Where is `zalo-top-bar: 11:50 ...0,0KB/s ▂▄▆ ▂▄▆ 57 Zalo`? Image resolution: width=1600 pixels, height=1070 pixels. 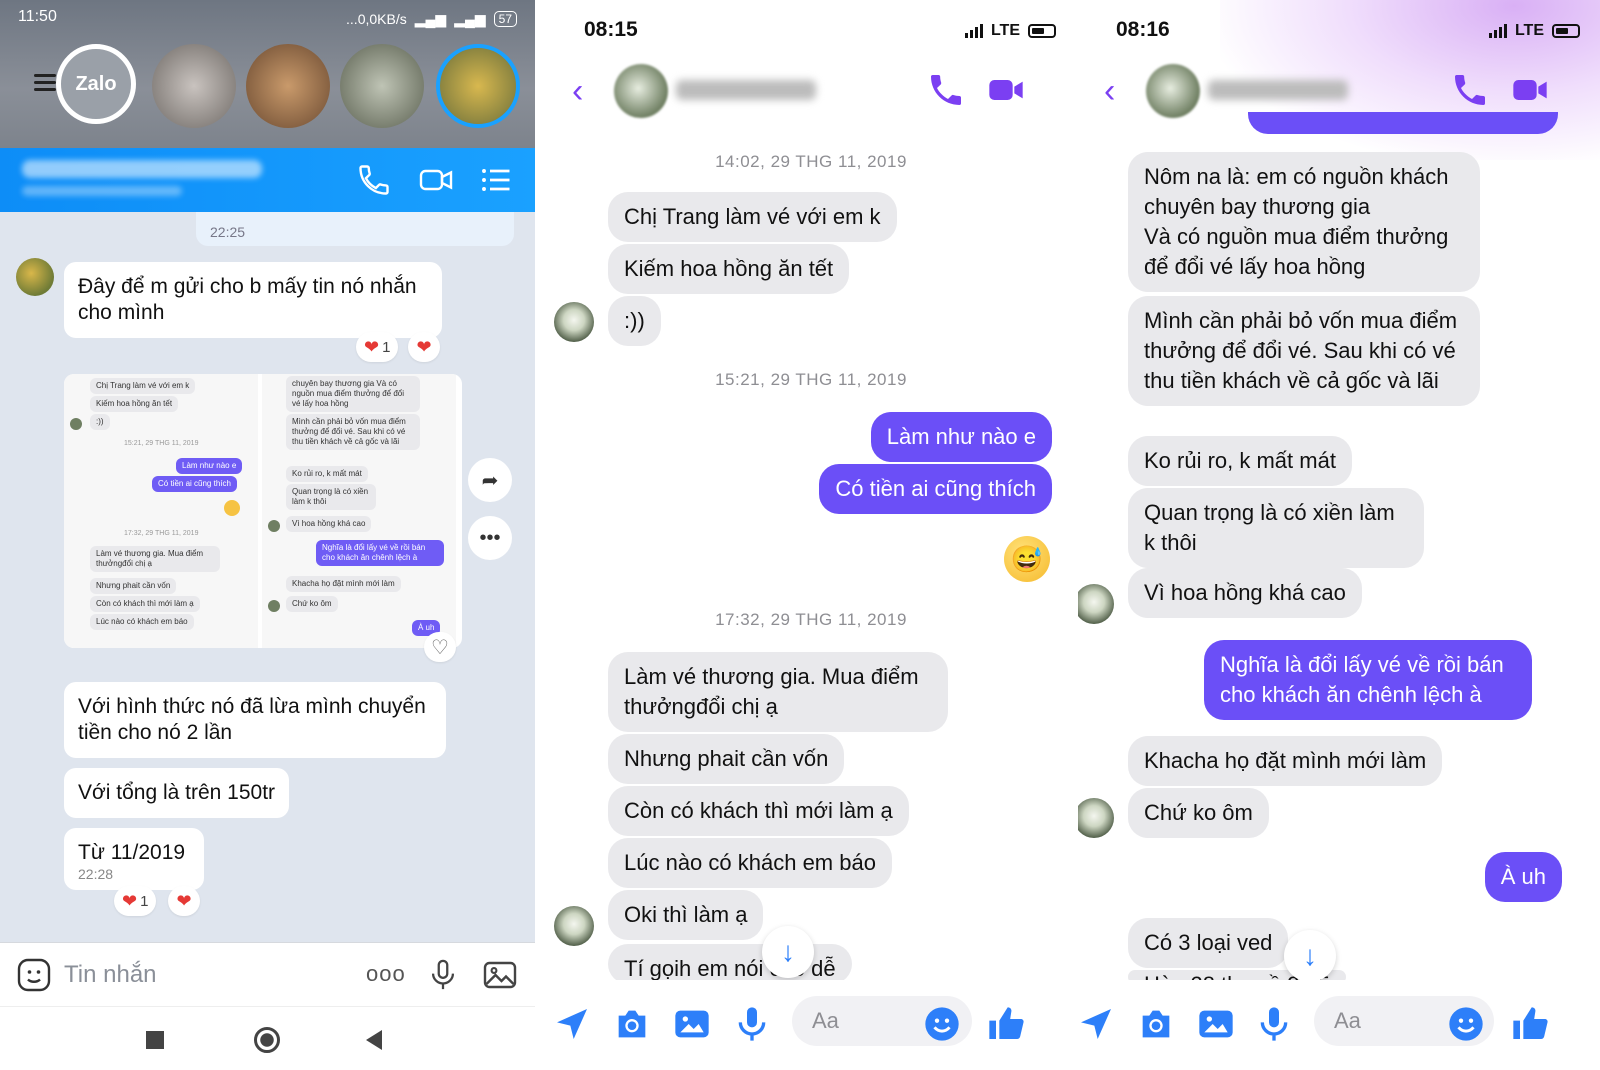 zalo-top-bar: 11:50 ...0,0KB/s ▂▄▆ ▂▄▆ 57 Zalo is located at coordinates (267, 74).